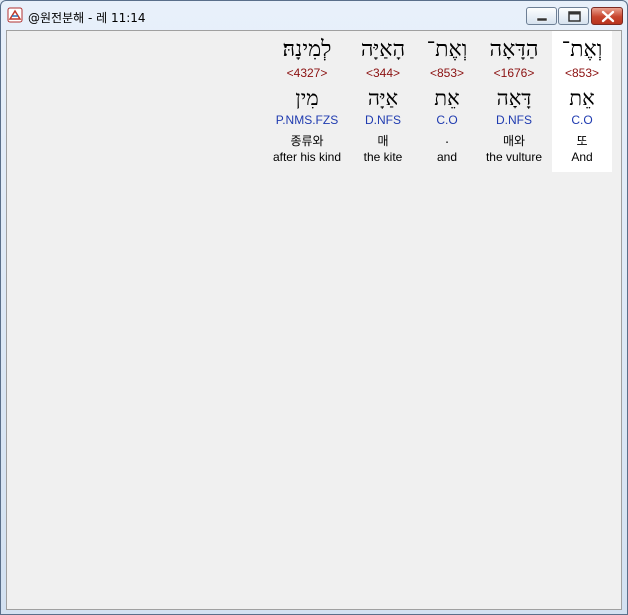  Describe the element at coordinates (514, 141) in the screenshot. I see `korean-gloss: 매와` at that location.